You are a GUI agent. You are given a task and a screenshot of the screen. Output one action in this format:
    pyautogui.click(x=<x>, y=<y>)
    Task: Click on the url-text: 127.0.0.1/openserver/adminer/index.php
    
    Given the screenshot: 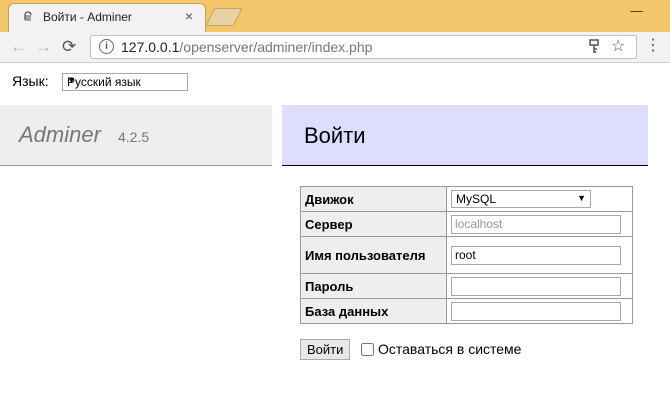 What is the action you would take?
    pyautogui.click(x=246, y=47)
    